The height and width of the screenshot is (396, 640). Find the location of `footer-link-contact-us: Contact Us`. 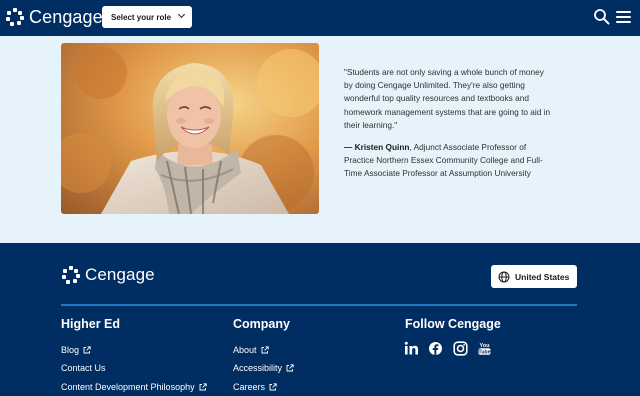

footer-link-contact-us: Contact Us is located at coordinates (83, 368).